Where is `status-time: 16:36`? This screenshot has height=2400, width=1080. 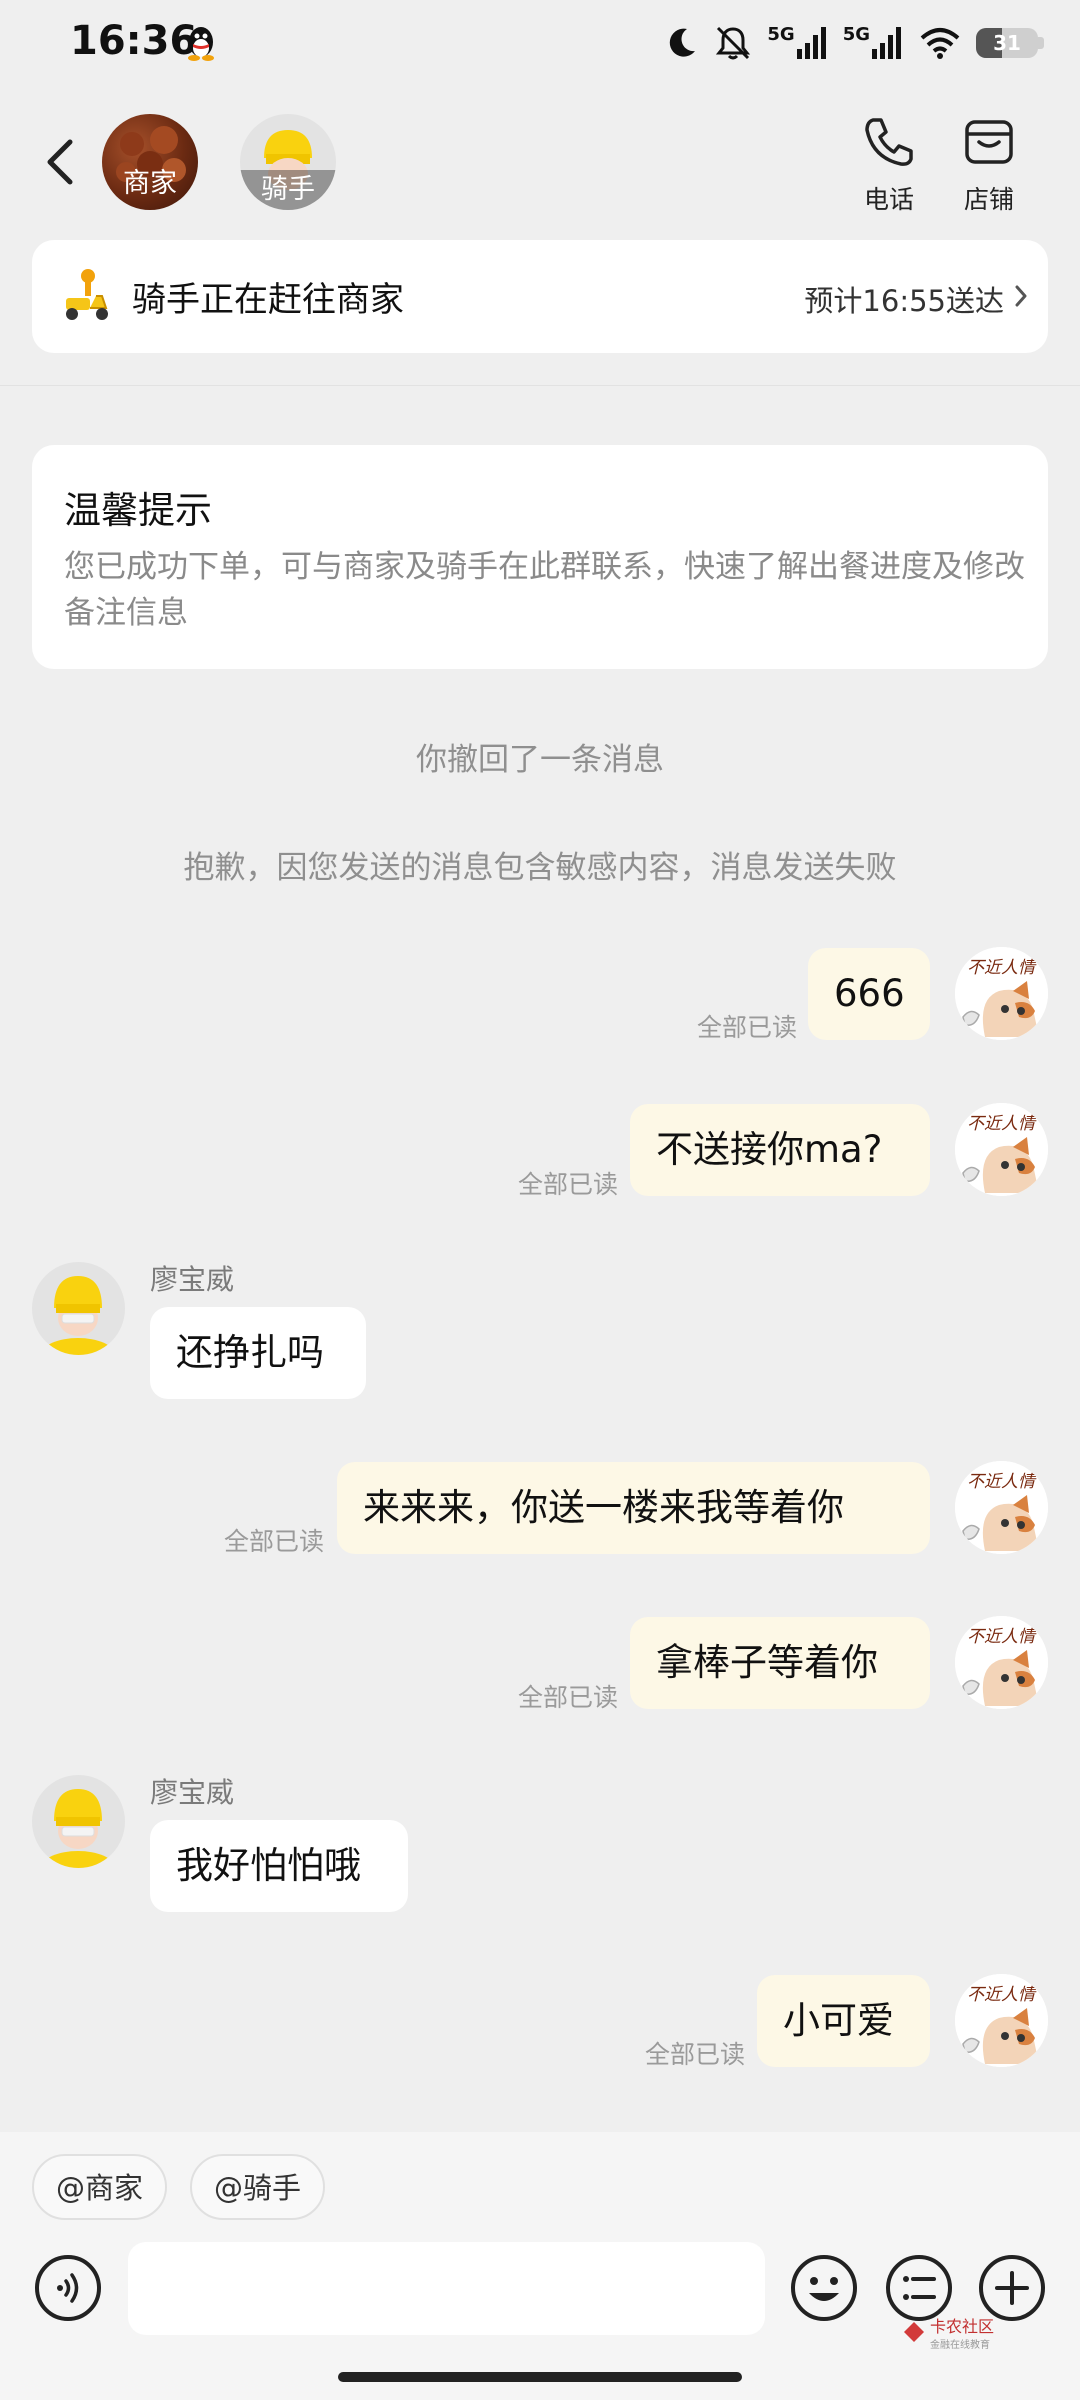
status-time: 16:36 is located at coordinates (134, 41).